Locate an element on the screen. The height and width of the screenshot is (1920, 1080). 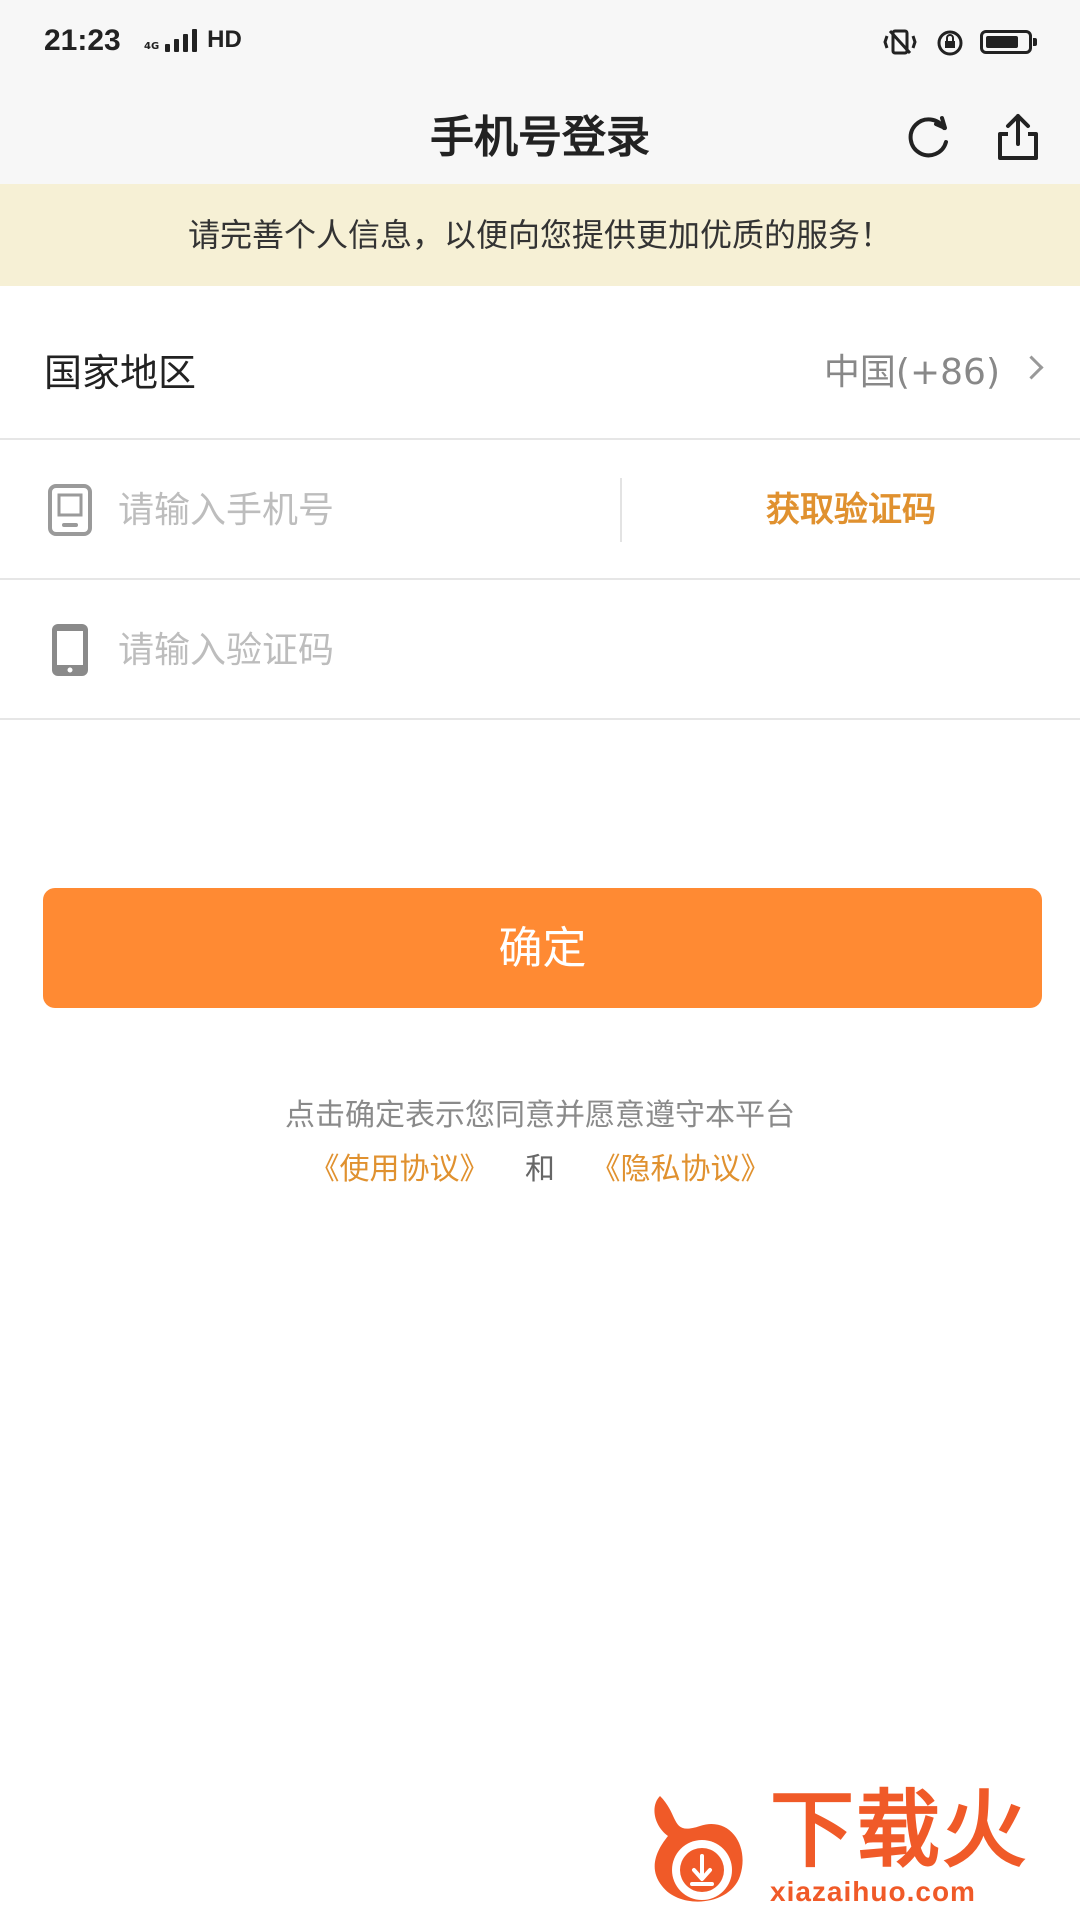
signal-icon: 4G HD is located at coordinates (193, 40).